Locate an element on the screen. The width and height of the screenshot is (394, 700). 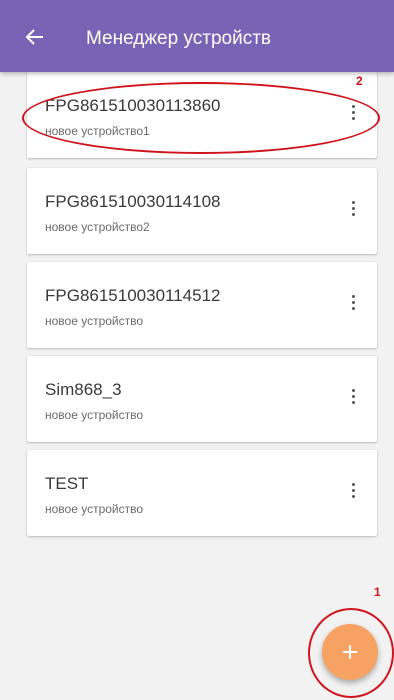
device-name: FPG861510030114512 is located at coordinates (133, 295).